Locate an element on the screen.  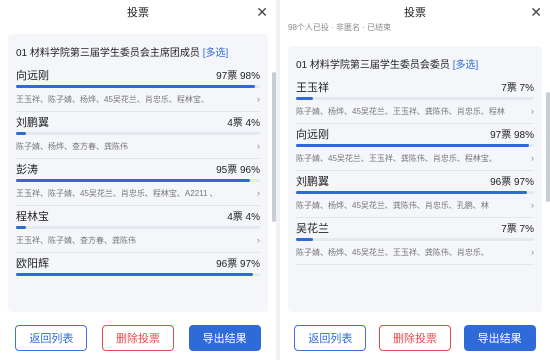
option-item: 向远刚 97票 98% 王玉祥、陈子婧、杨烨、45吴花兰、肖忠乐、程林宝、 › is located at coordinates (138, 85).